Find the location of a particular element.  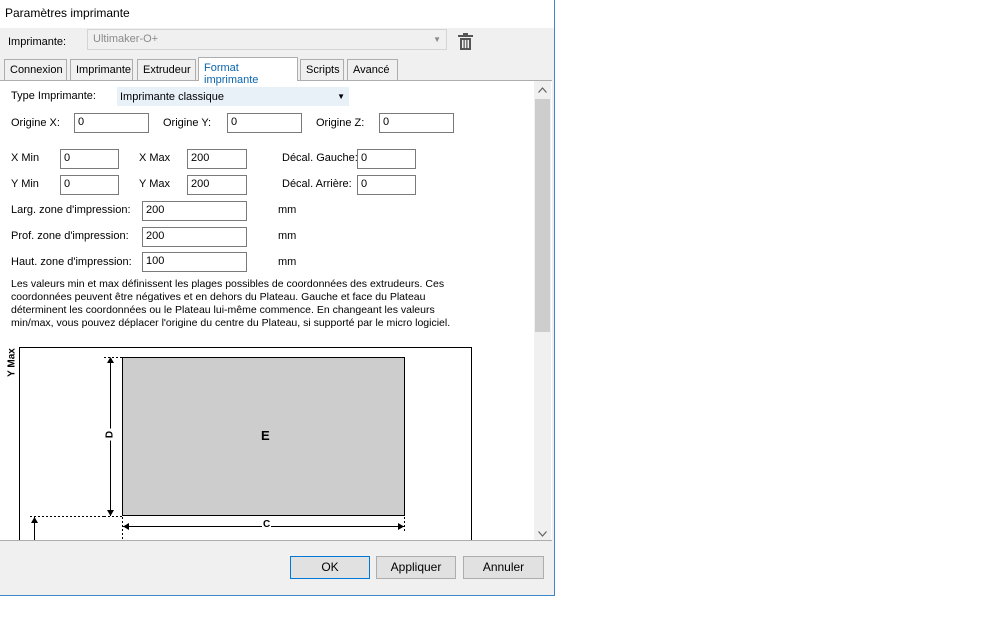

prof-unit: mm is located at coordinates (287, 236).